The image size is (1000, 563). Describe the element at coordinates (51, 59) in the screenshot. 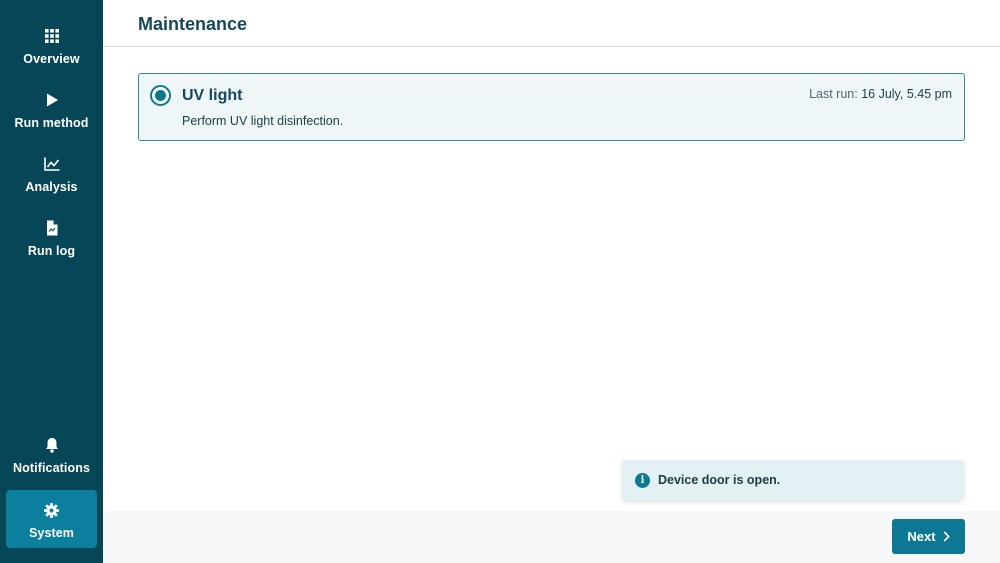

I see `sidebar-item-label: Overview` at that location.